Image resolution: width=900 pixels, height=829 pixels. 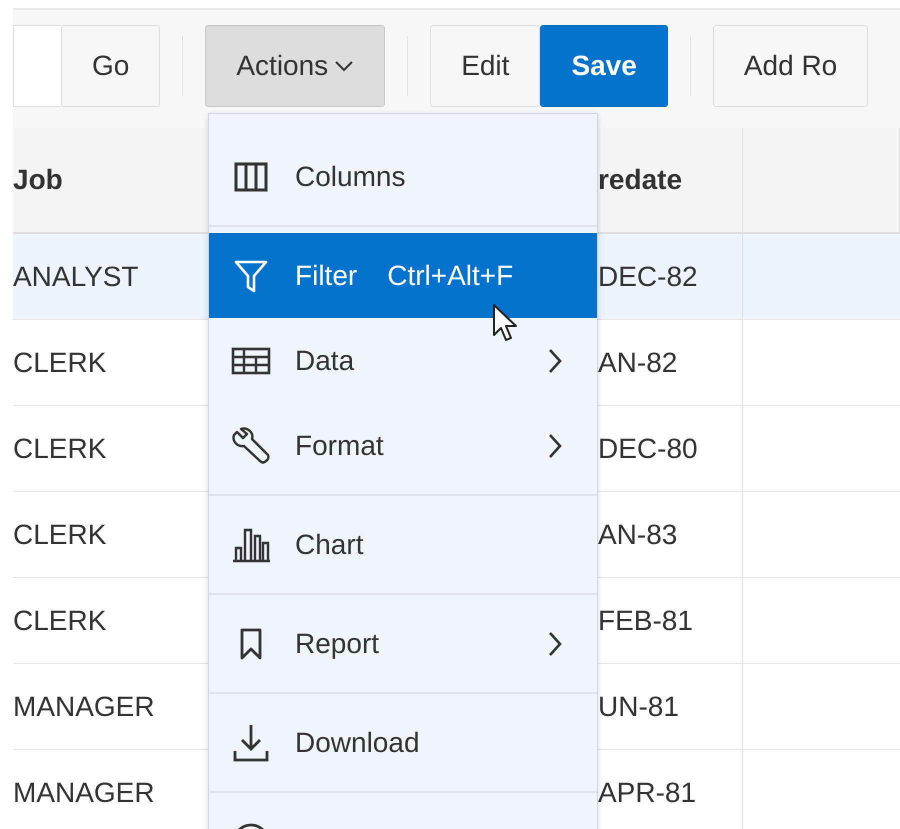 I want to click on menu-item: Columns, so click(x=403, y=176).